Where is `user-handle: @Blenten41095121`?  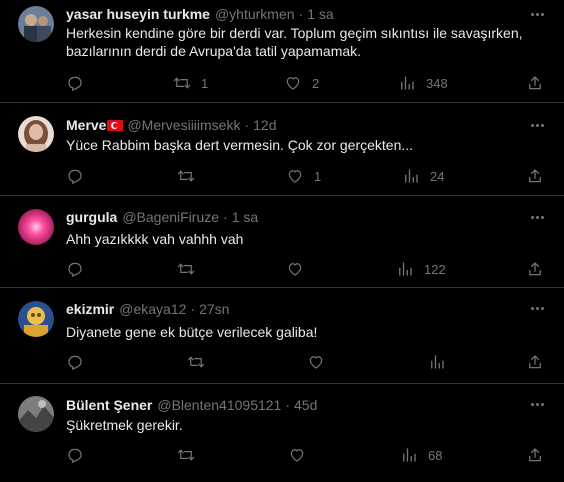
user-handle: @Blenten41095121 is located at coordinates (219, 405).